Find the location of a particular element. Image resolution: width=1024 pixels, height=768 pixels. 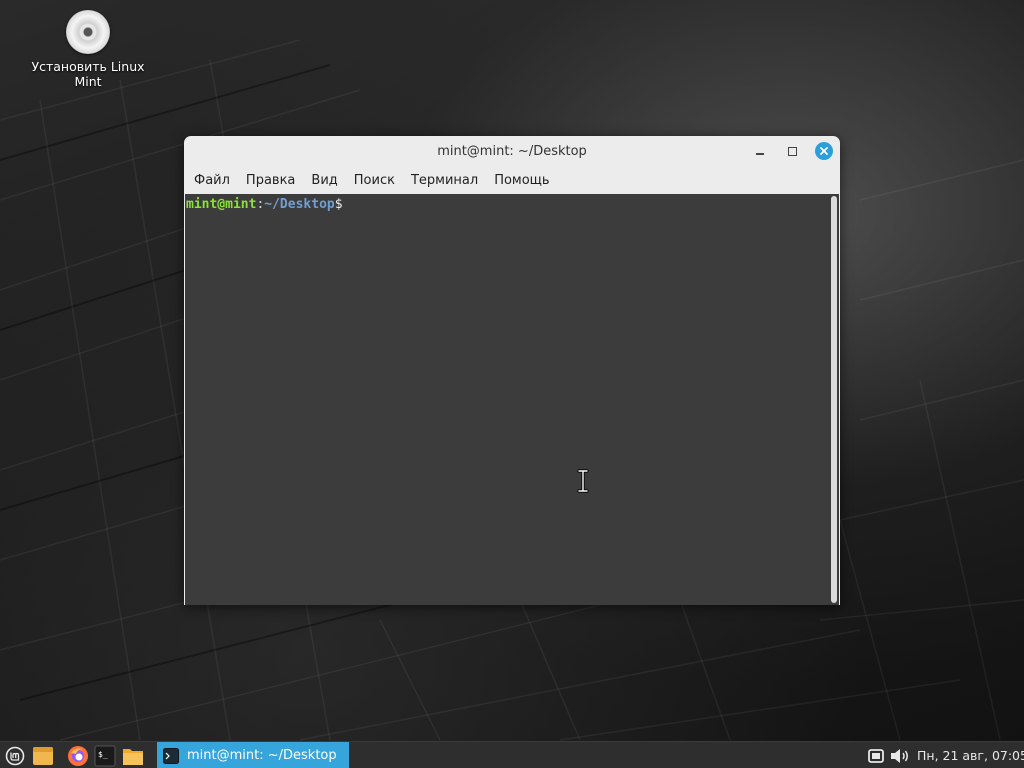

menu-edit: Правка is located at coordinates (270, 180).